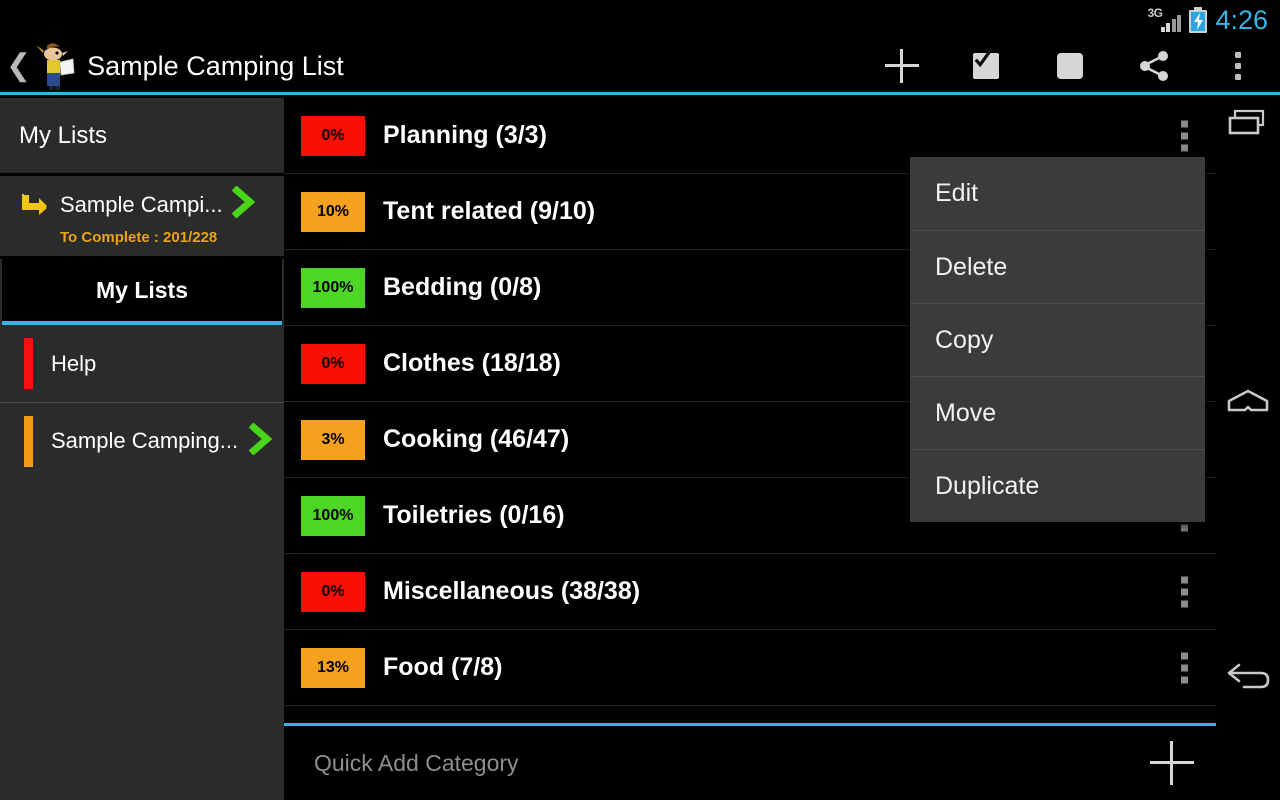  What do you see at coordinates (750, 761) in the screenshot?
I see `quick-add-bar: Quick Add Category` at bounding box center [750, 761].